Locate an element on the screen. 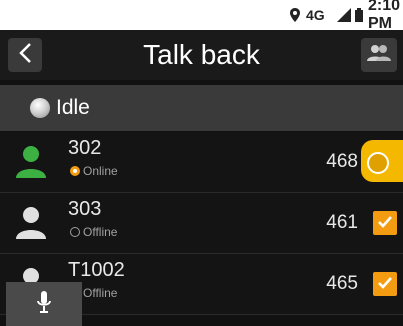 The height and width of the screenshot is (326, 403). idle-status-icon is located at coordinates (40, 108).